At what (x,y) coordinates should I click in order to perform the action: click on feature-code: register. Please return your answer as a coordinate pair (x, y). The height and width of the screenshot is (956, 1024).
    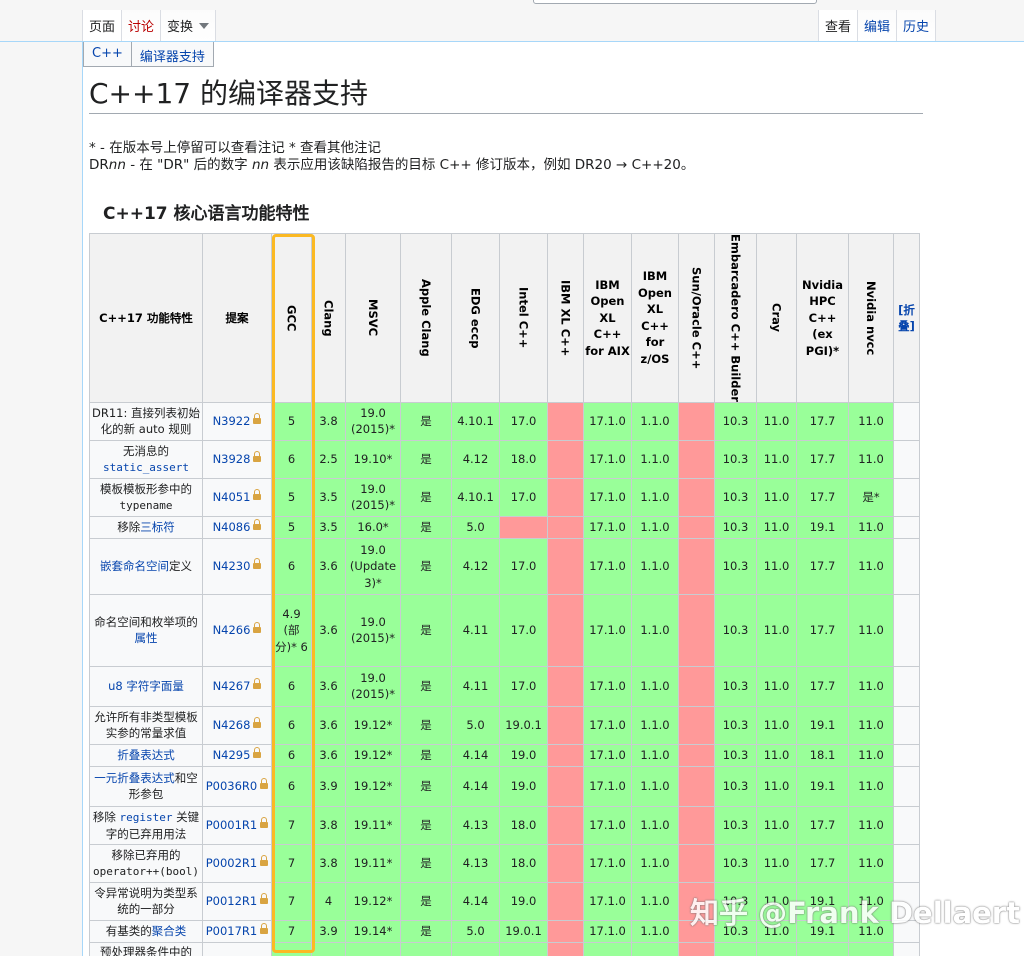
    Looking at the image, I should click on (146, 817).